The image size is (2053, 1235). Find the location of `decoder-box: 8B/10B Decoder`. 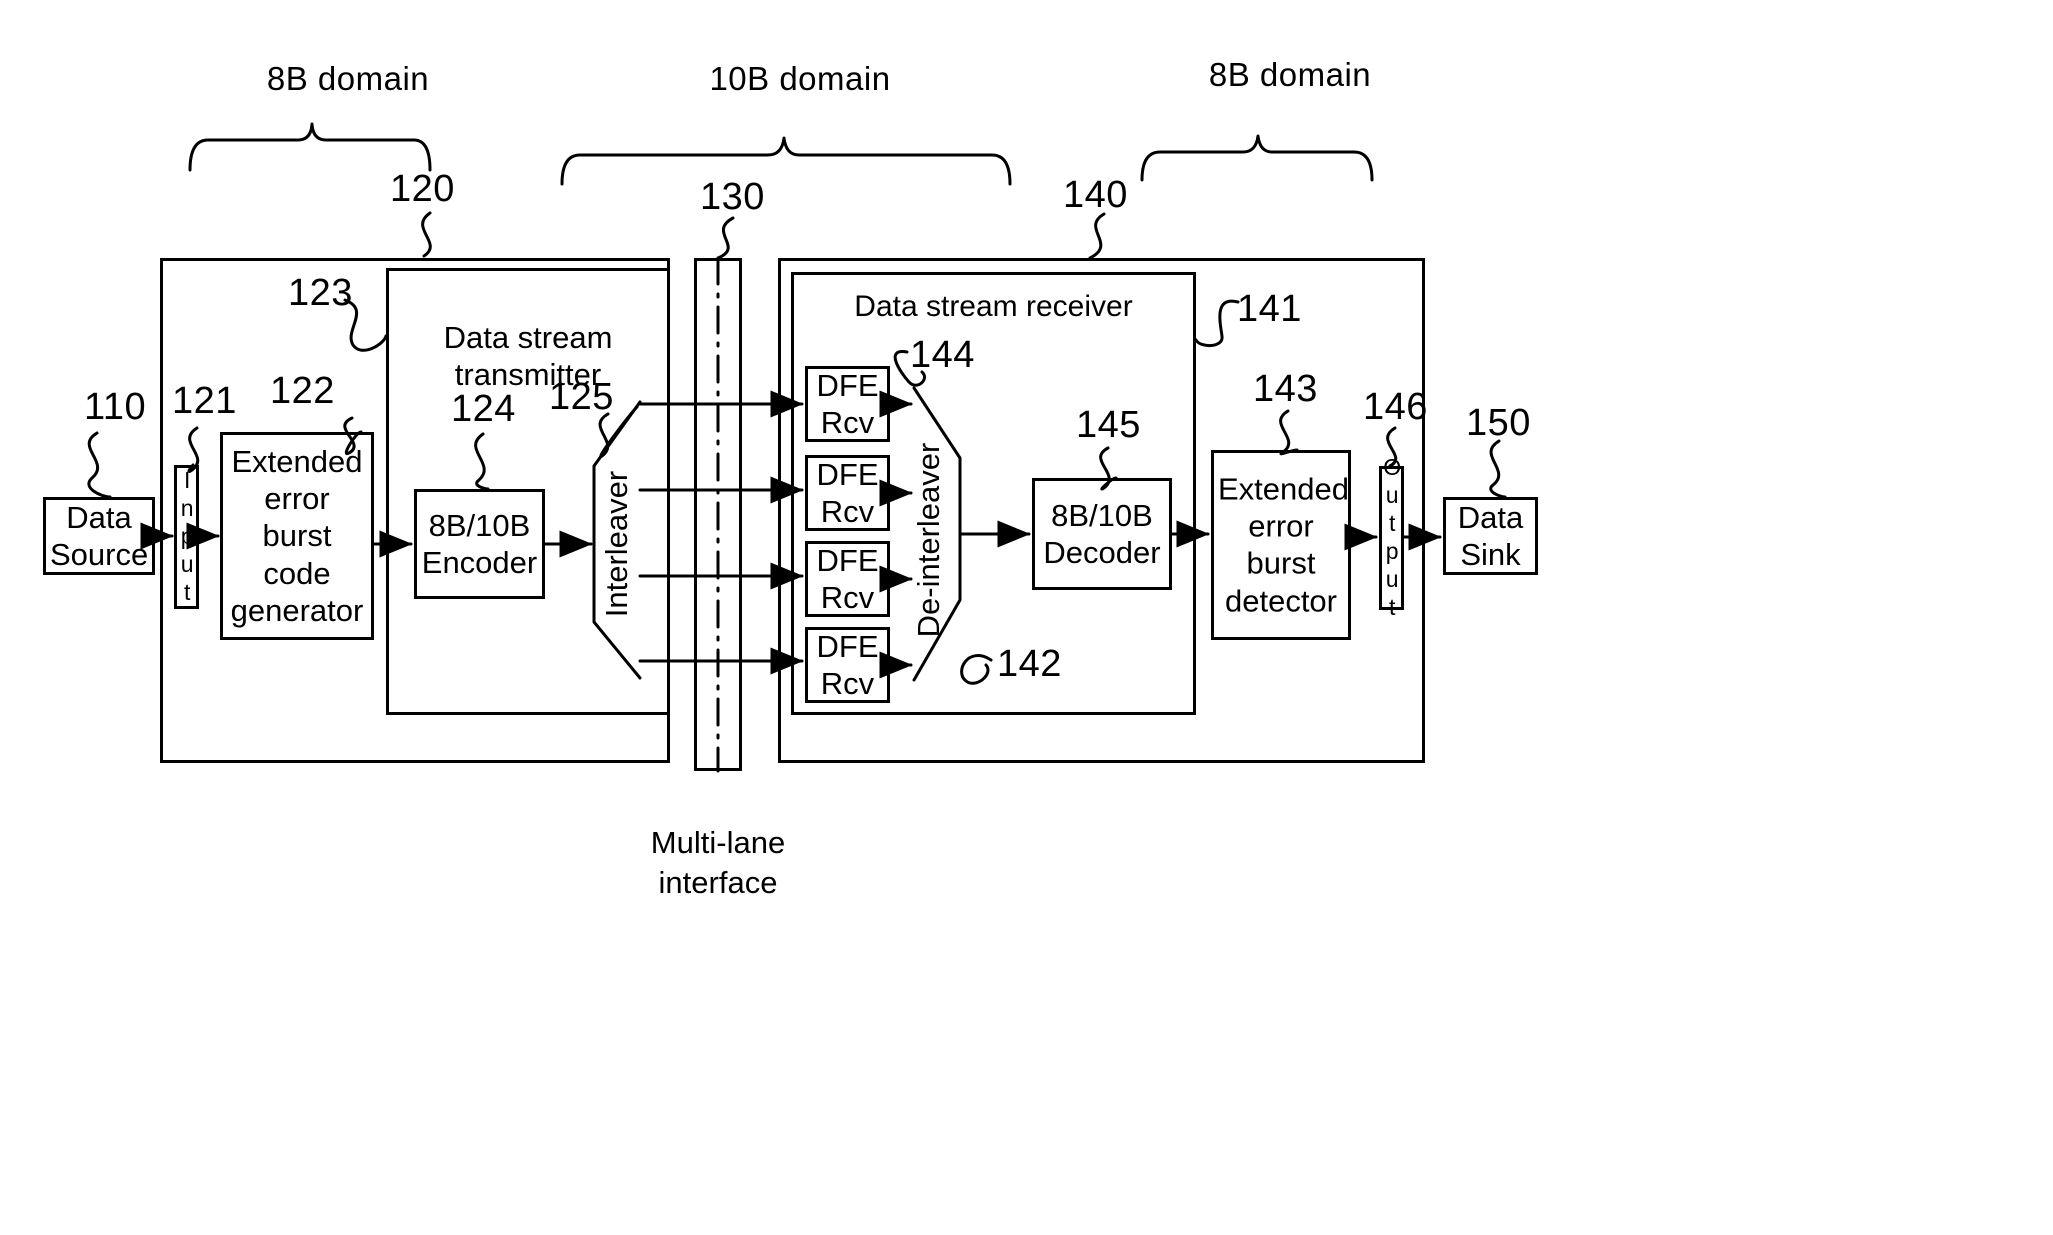

decoder-box: 8B/10B Decoder is located at coordinates (1102, 534).